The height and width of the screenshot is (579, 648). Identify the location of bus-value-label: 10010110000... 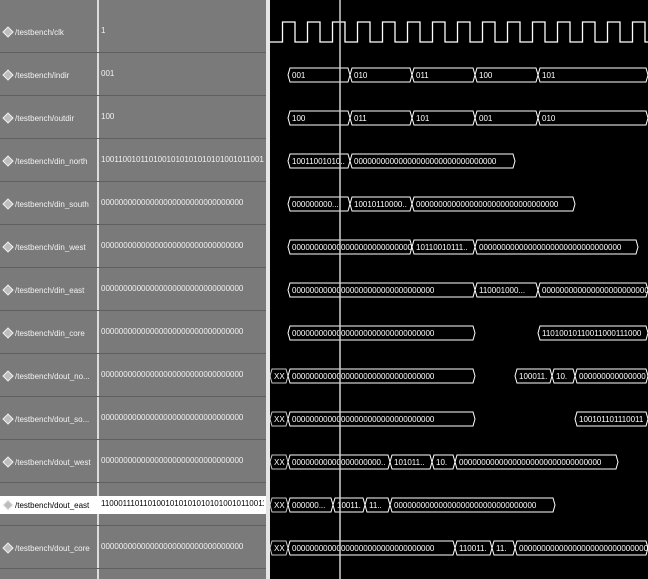
(380, 204).